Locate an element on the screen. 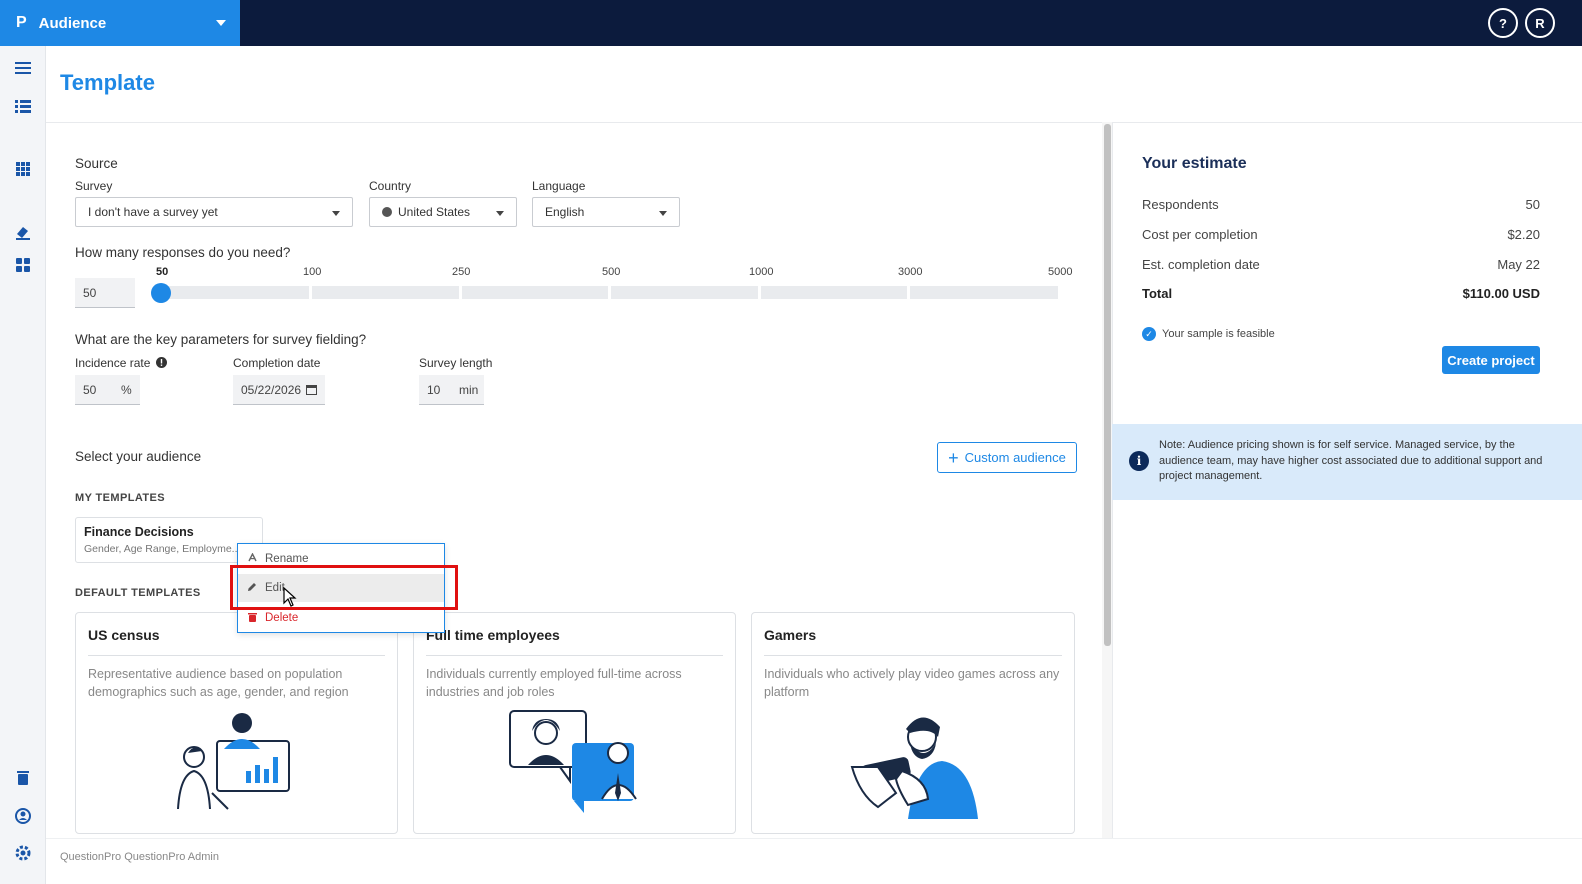 This screenshot has width=1582, height=884. apps-grid-icon is located at coordinates (23, 169).